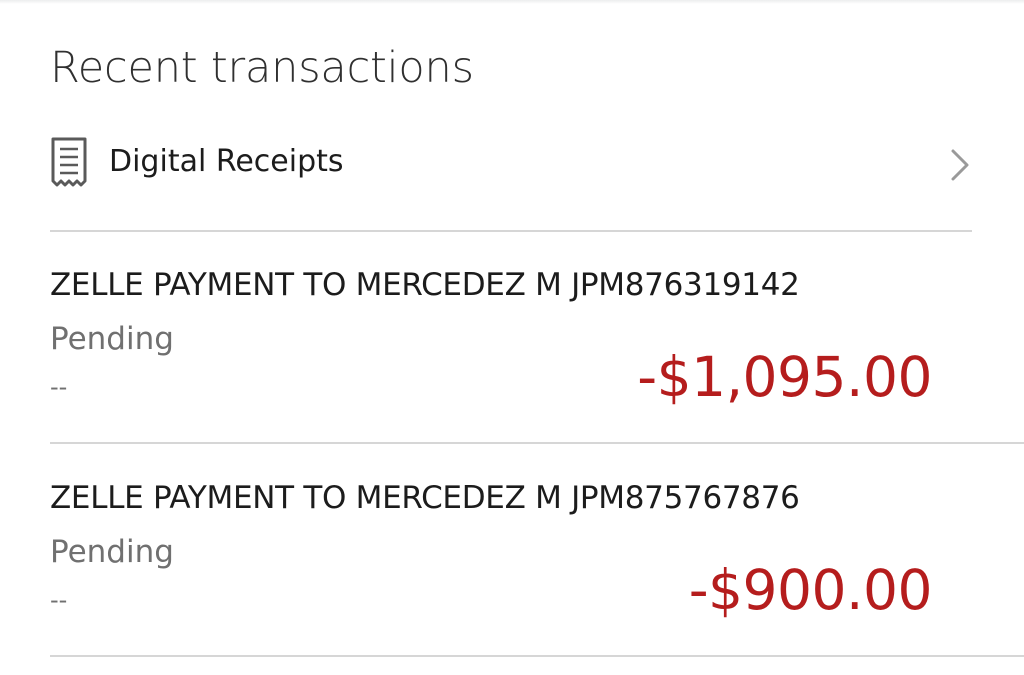 This screenshot has width=1024, height=675. I want to click on transaction-amount: -$1,095.00, so click(784, 377).